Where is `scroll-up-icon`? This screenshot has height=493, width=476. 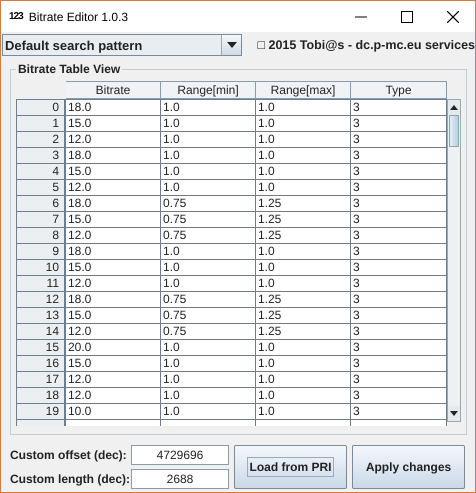 scroll-up-icon is located at coordinates (454, 107).